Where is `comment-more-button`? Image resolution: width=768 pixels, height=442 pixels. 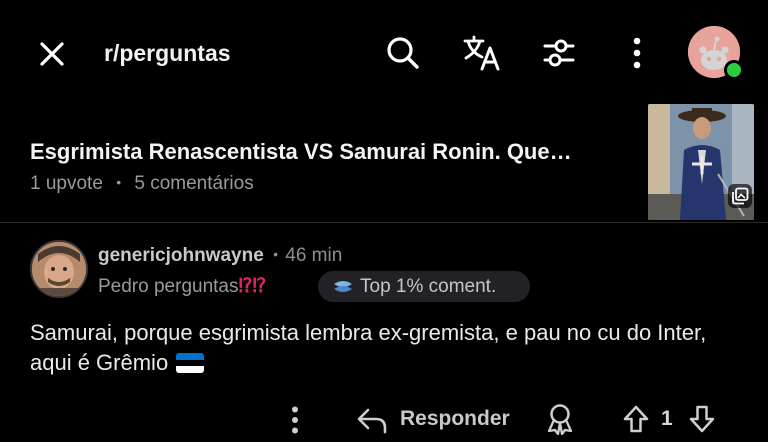
comment-more-button is located at coordinates (295, 420).